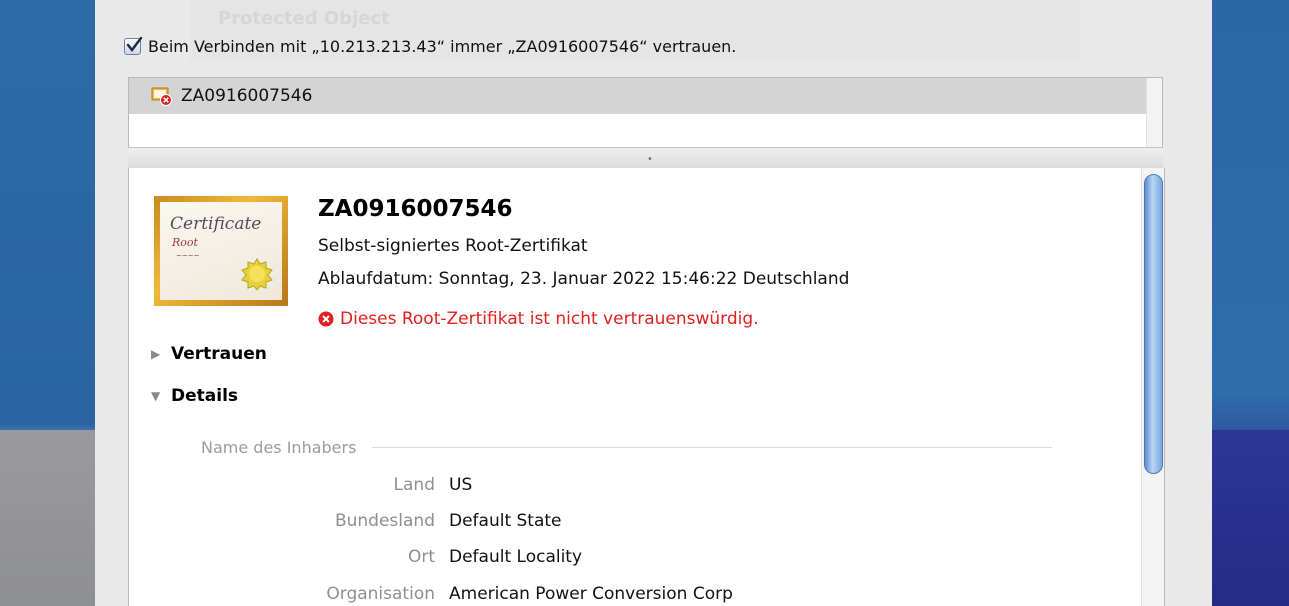 The width and height of the screenshot is (1289, 606). I want to click on splitter-grip-icon: •, so click(650, 159).